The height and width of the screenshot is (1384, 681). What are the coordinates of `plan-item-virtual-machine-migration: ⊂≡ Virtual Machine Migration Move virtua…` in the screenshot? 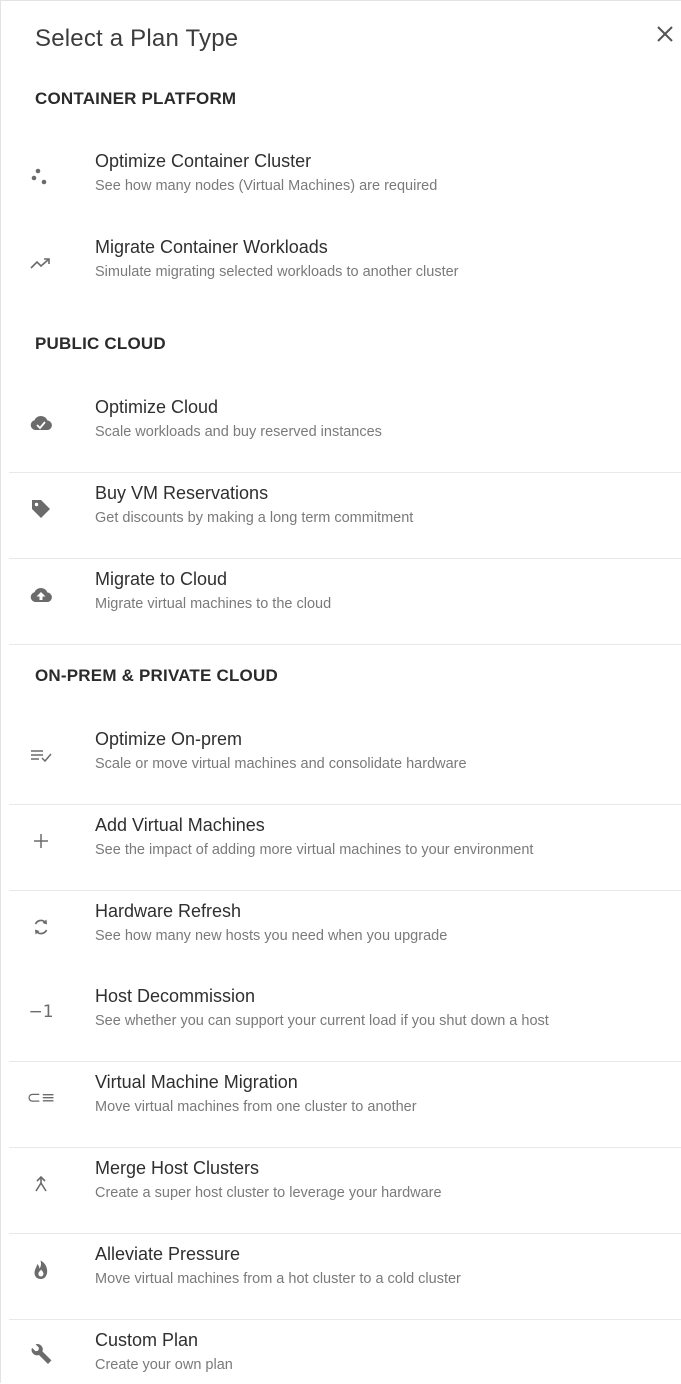 It's located at (345, 1105).